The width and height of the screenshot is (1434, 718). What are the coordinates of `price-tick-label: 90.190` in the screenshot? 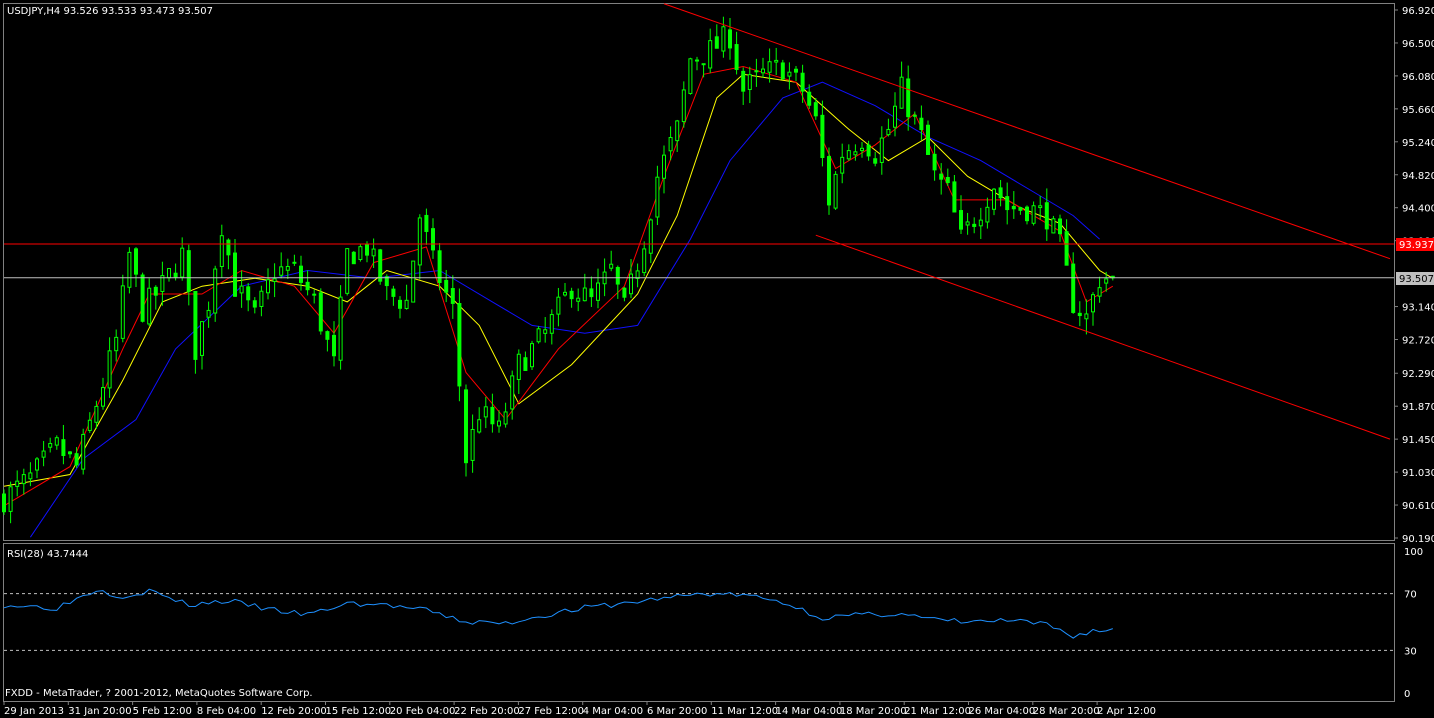 It's located at (1418, 539).